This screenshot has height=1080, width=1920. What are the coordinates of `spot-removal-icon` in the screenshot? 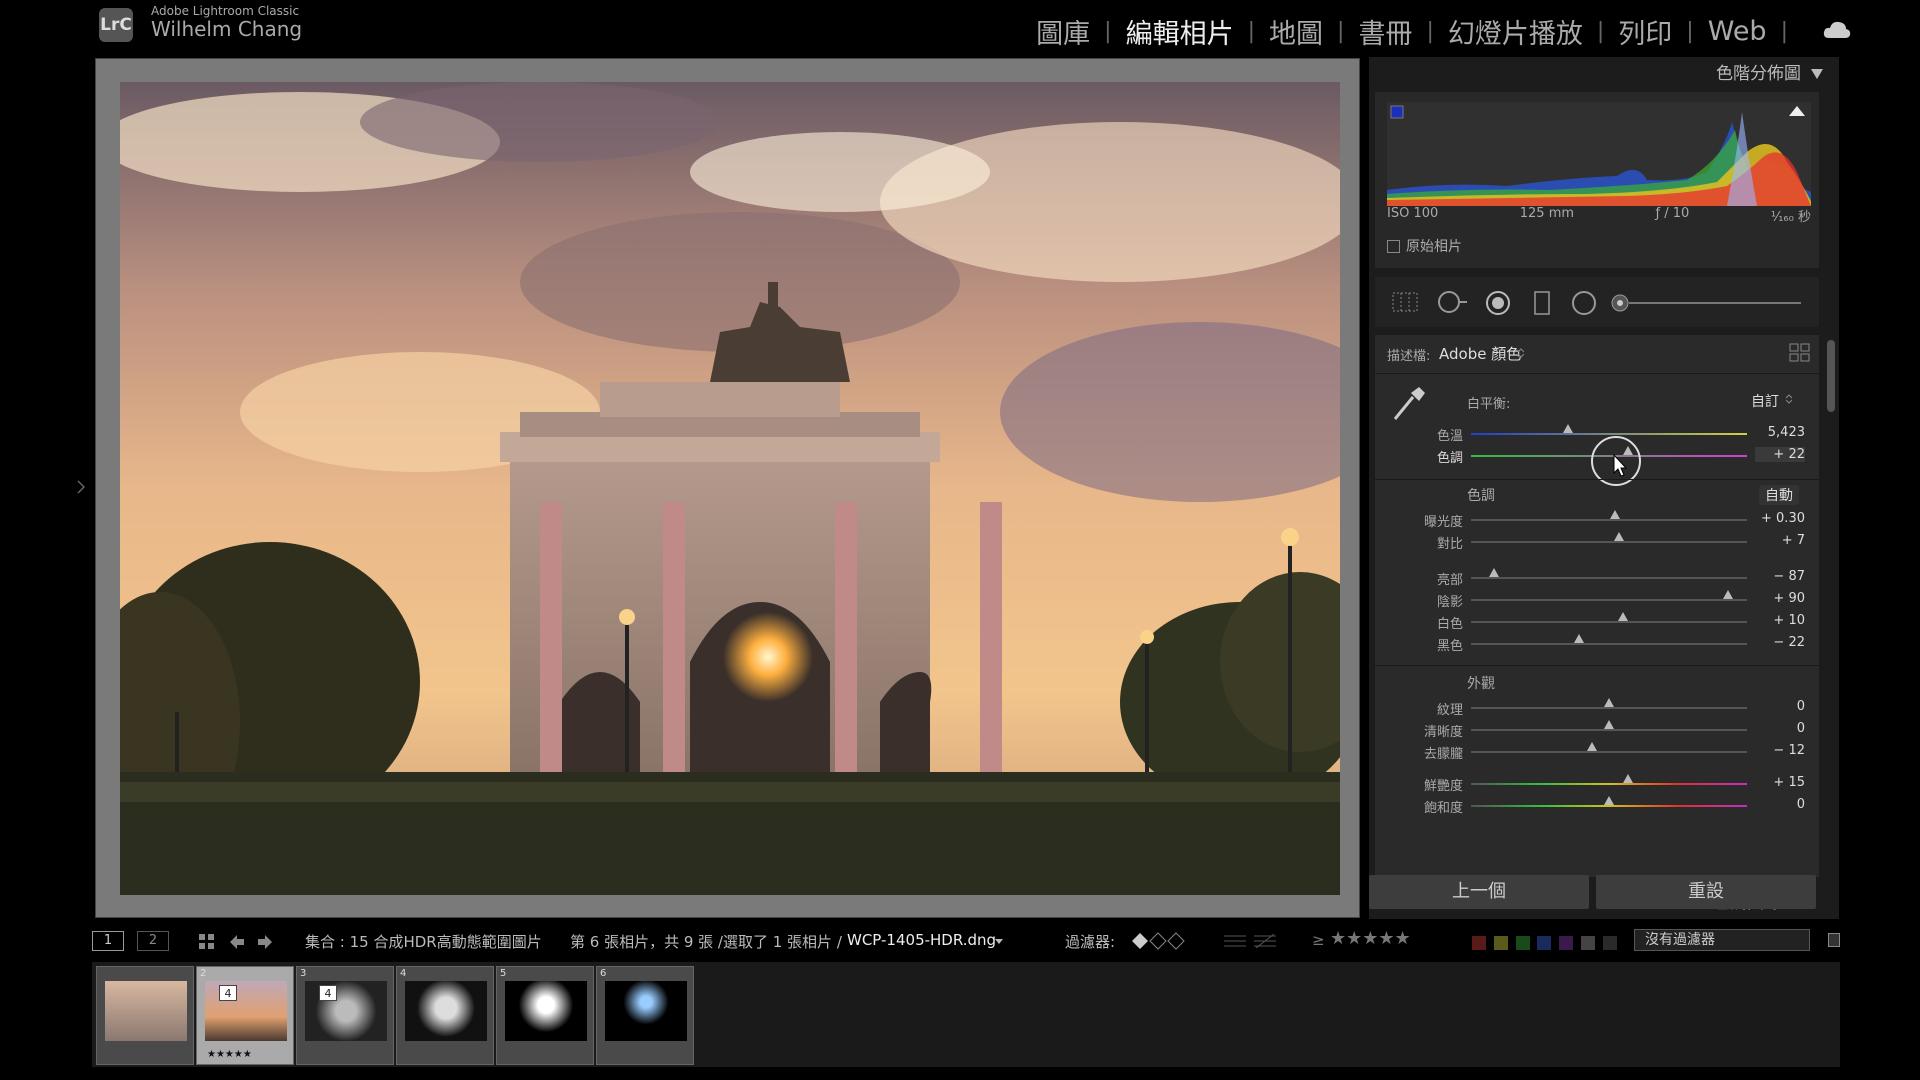 It's located at (1453, 302).